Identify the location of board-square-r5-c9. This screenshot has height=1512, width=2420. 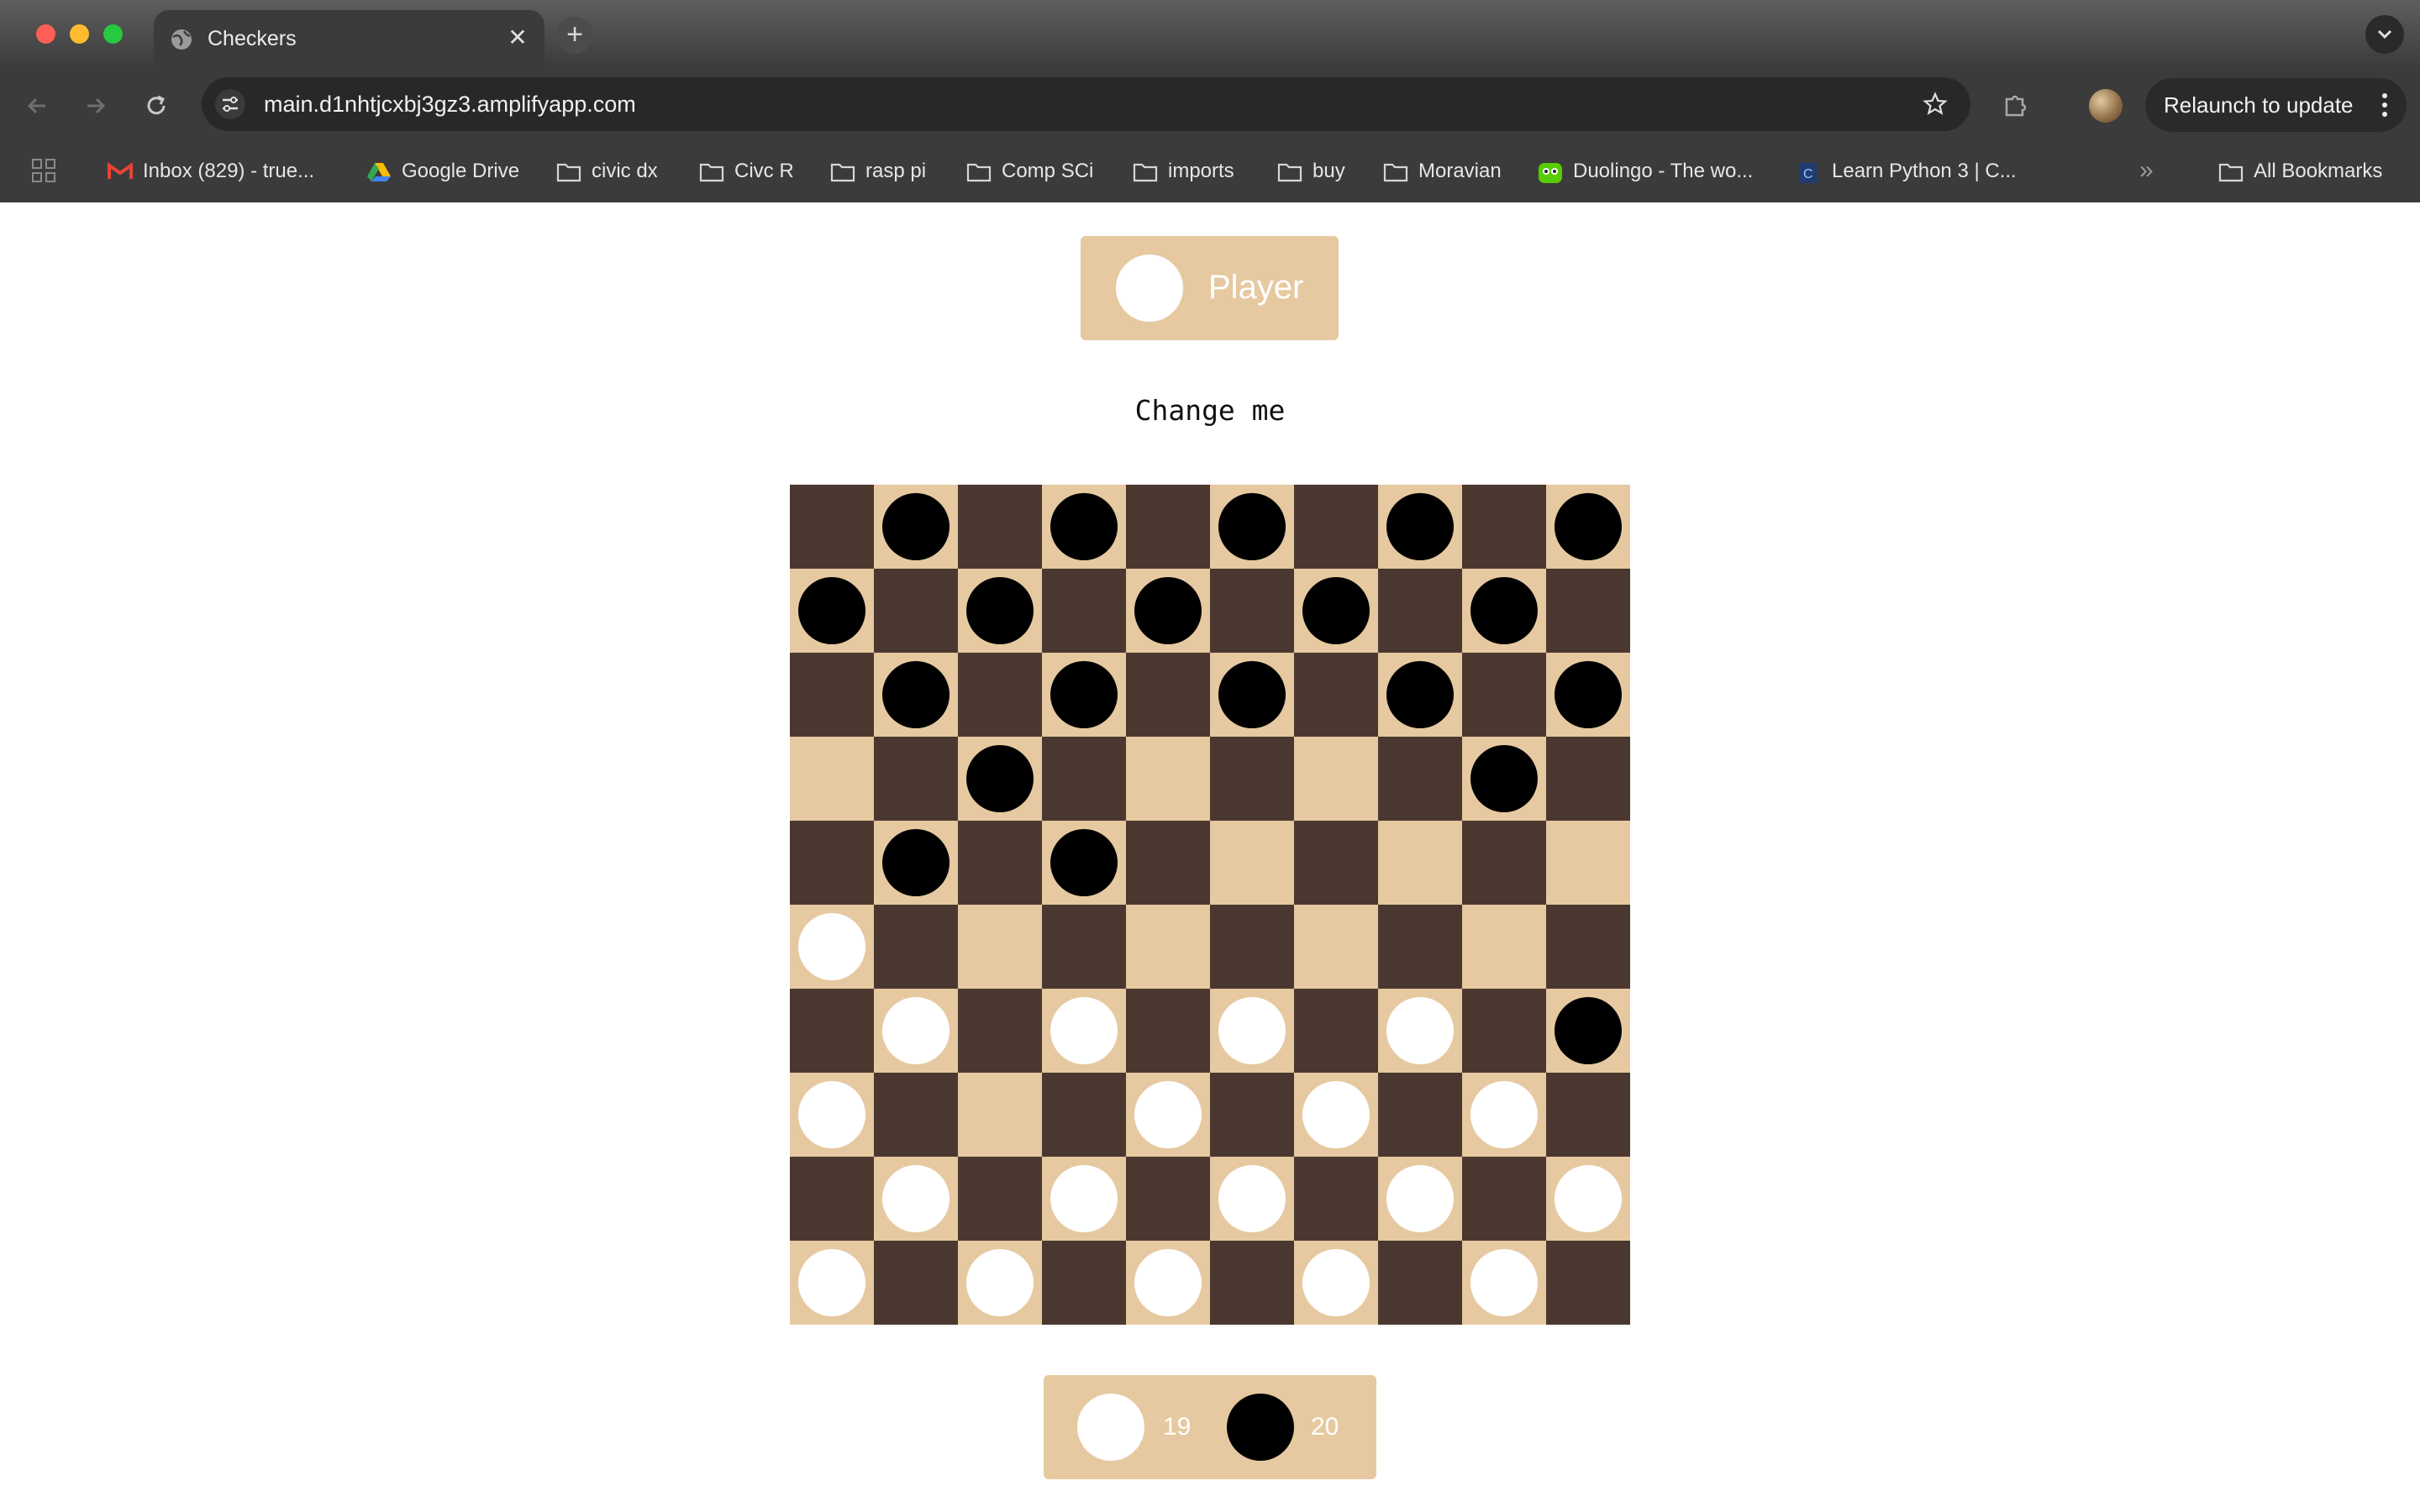
(1504, 863).